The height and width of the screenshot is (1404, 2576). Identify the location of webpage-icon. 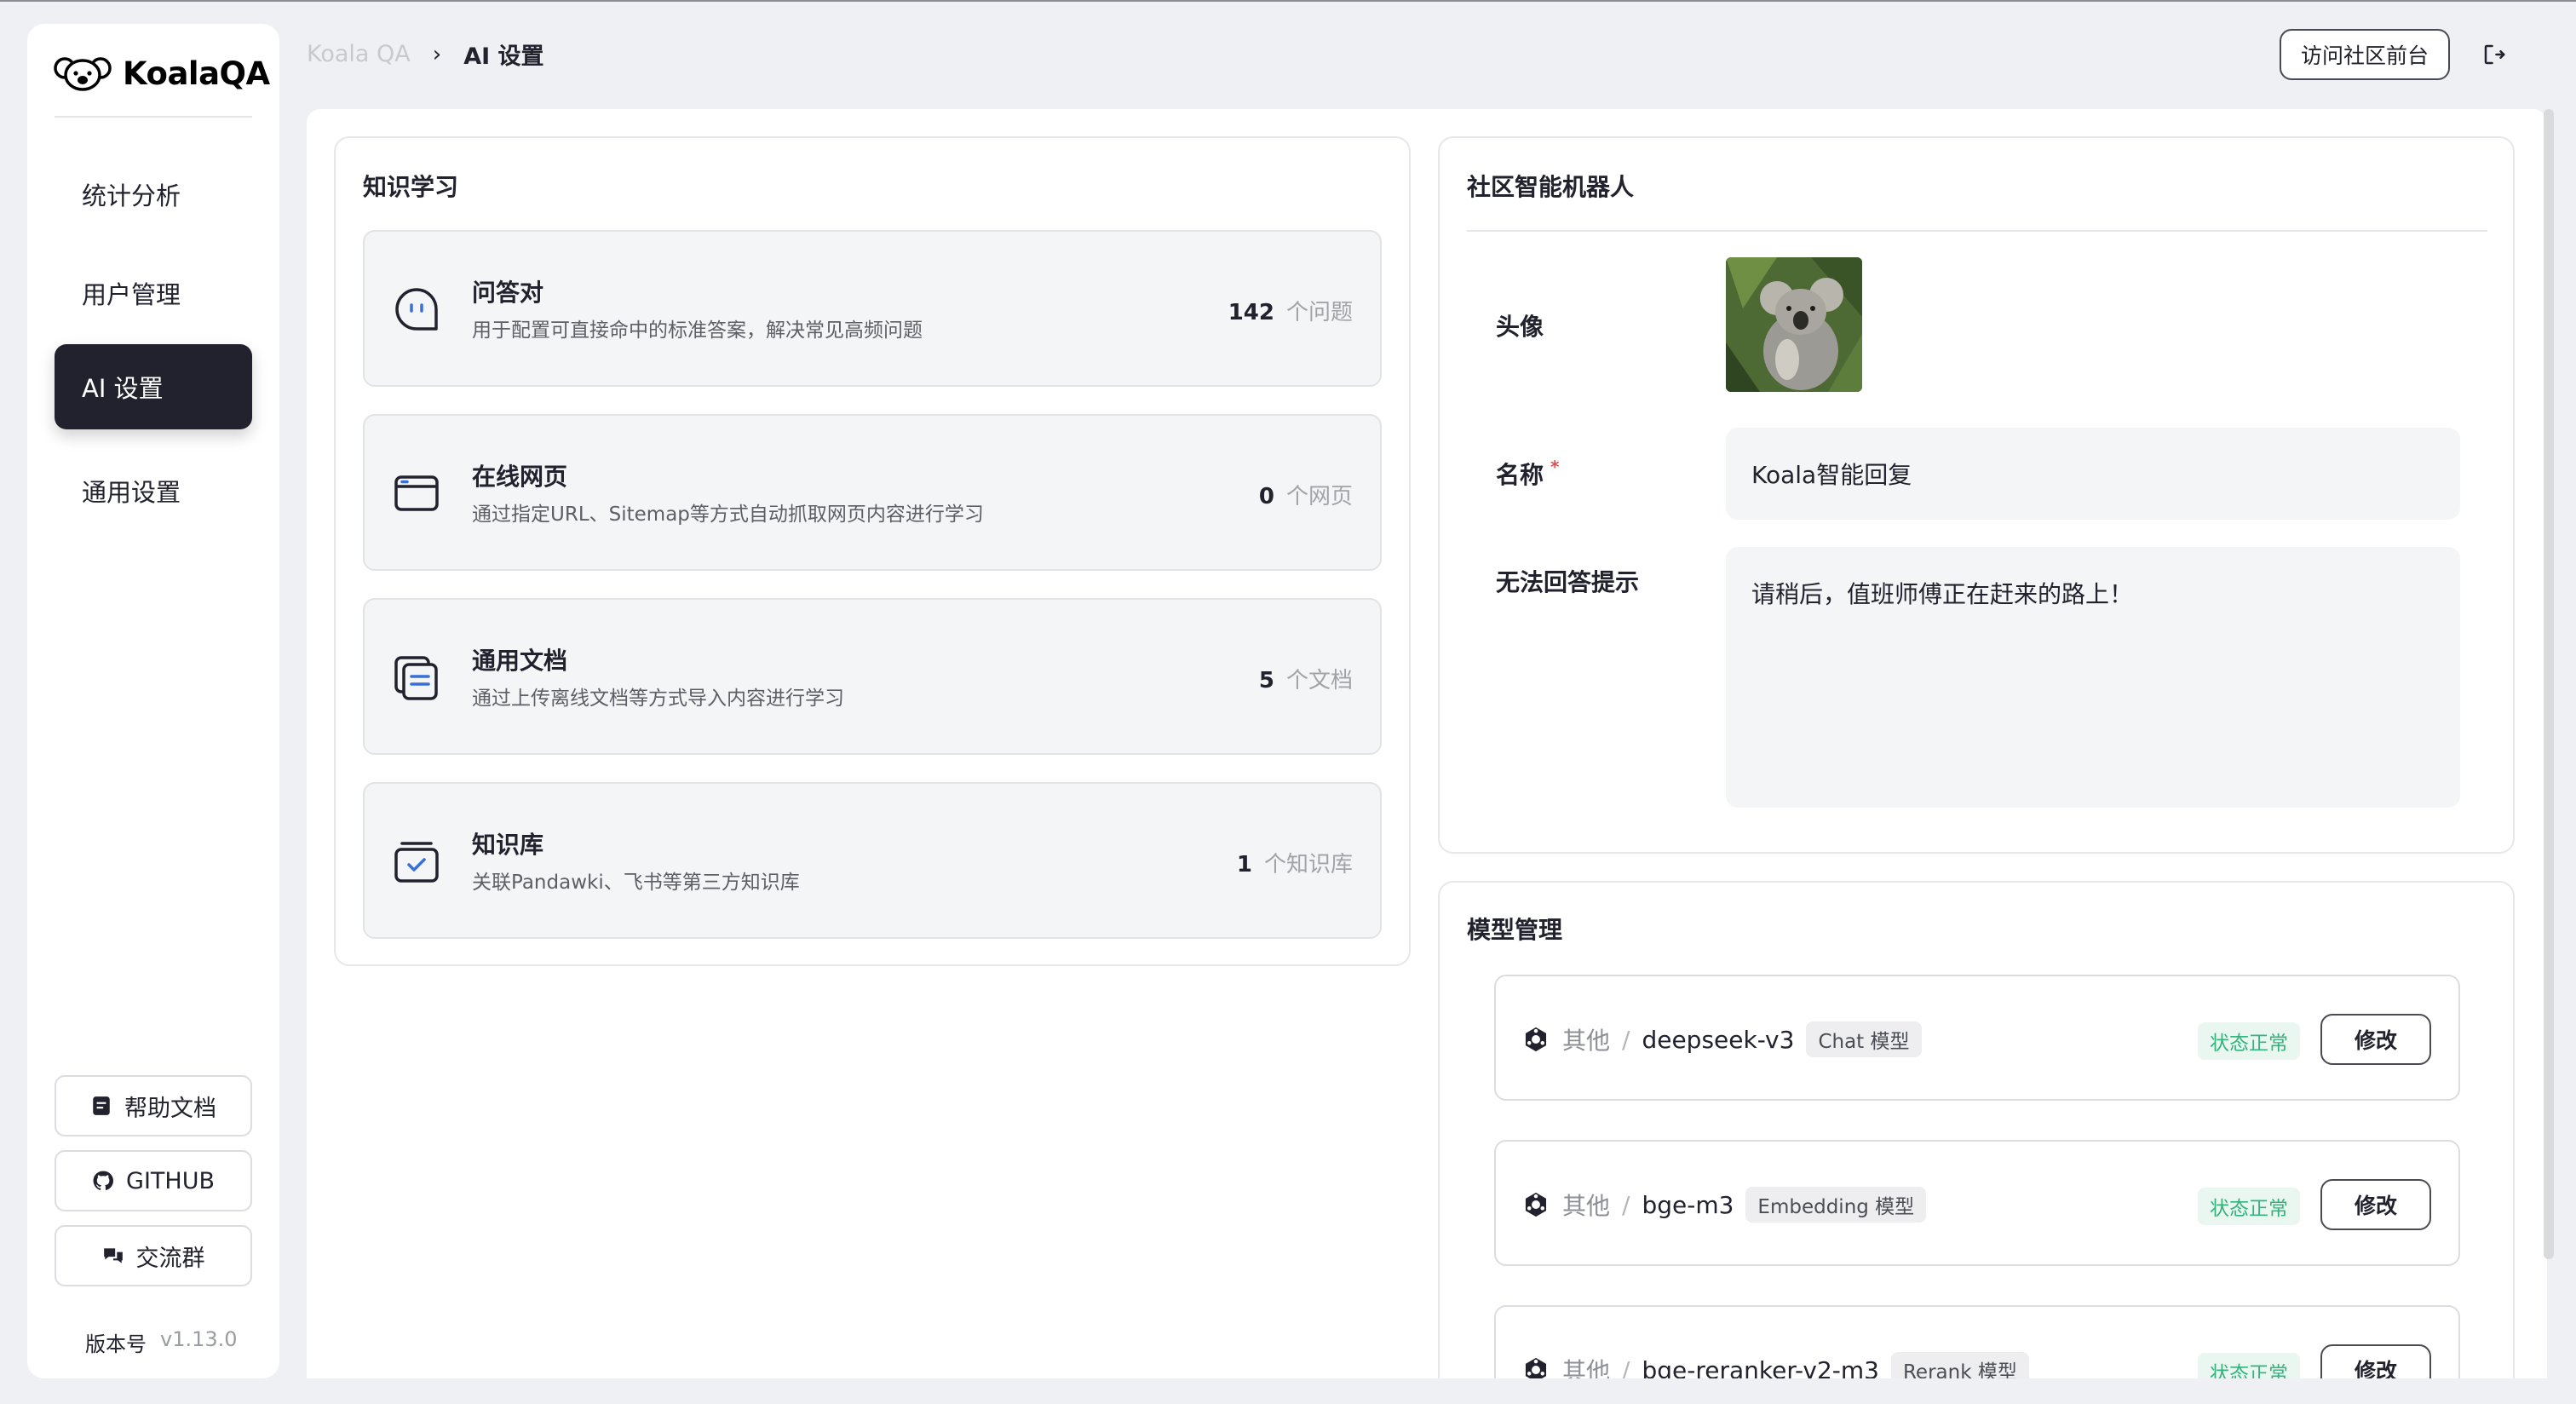
(417, 493).